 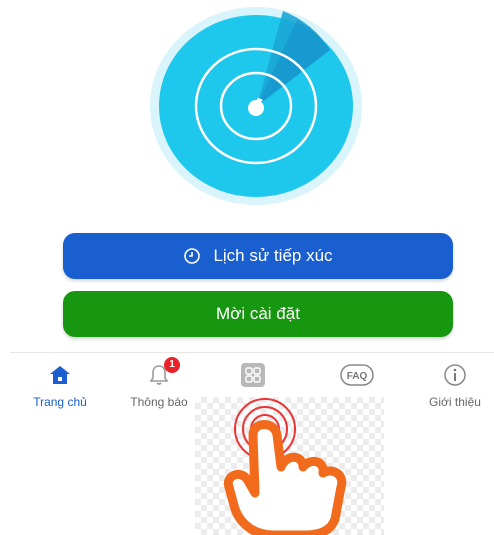 What do you see at coordinates (159, 383) in the screenshot?
I see `nav-item-notifications: 1 Thông báo` at bounding box center [159, 383].